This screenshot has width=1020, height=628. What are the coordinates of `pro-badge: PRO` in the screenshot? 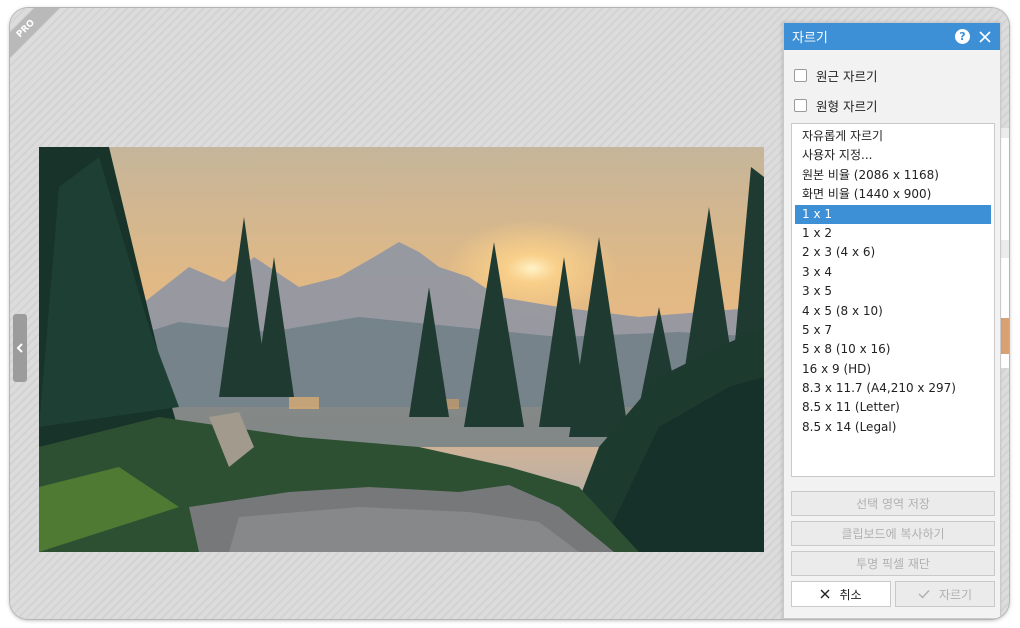 It's located at (35, 36).